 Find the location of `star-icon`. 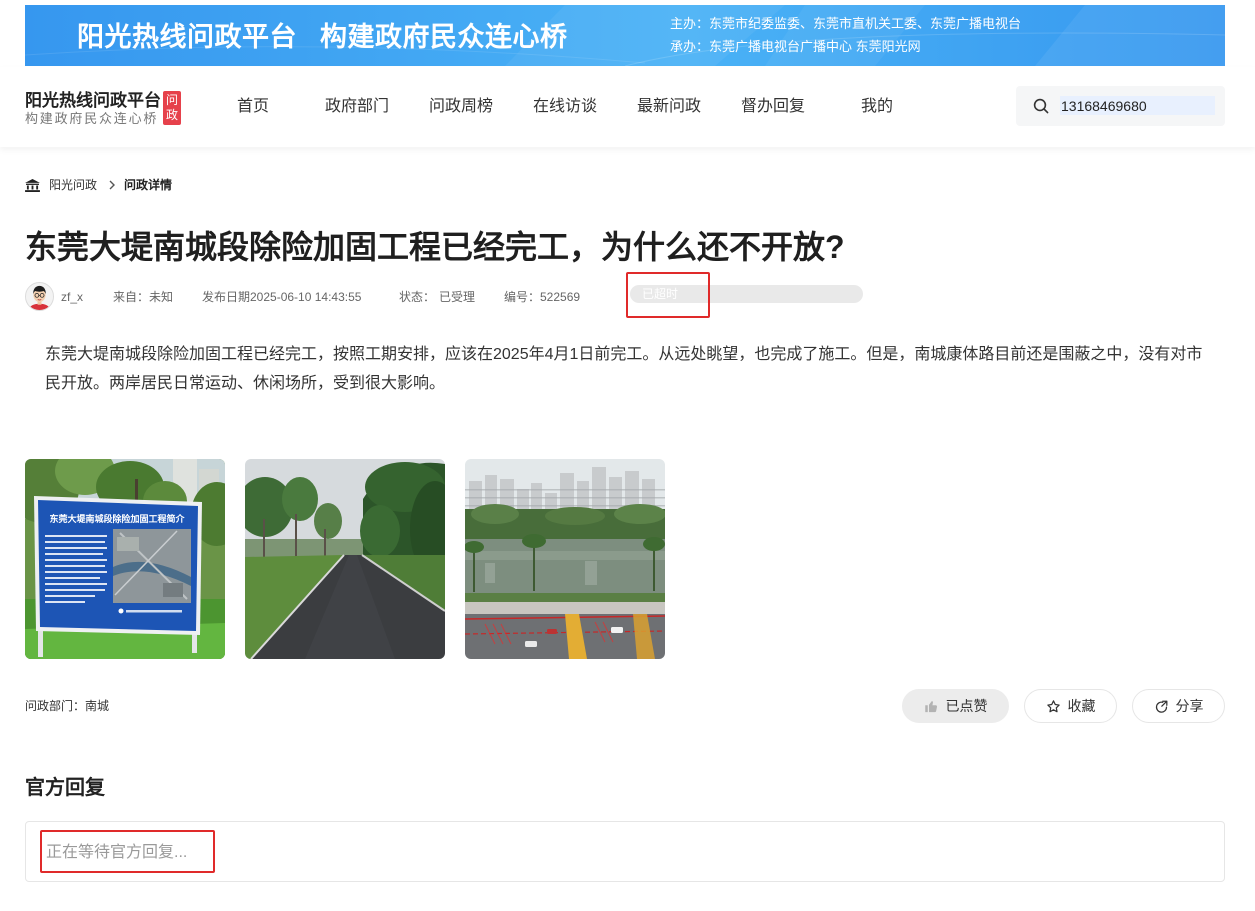

star-icon is located at coordinates (1053, 705).